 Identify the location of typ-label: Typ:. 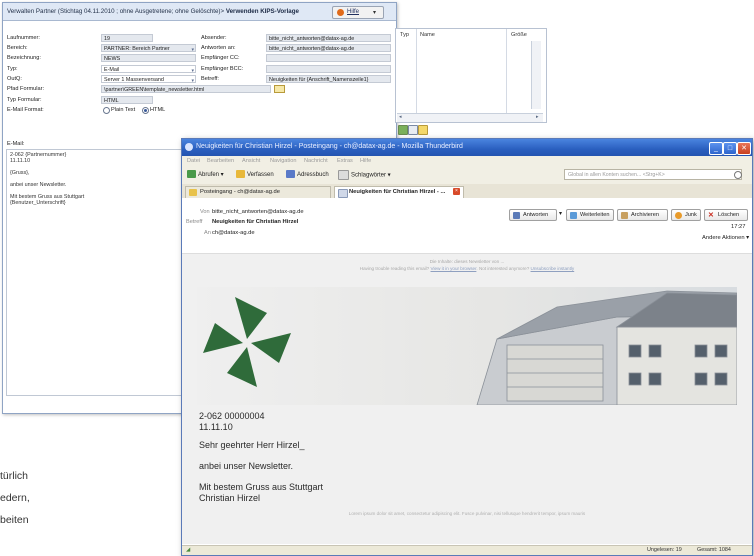
(12, 69).